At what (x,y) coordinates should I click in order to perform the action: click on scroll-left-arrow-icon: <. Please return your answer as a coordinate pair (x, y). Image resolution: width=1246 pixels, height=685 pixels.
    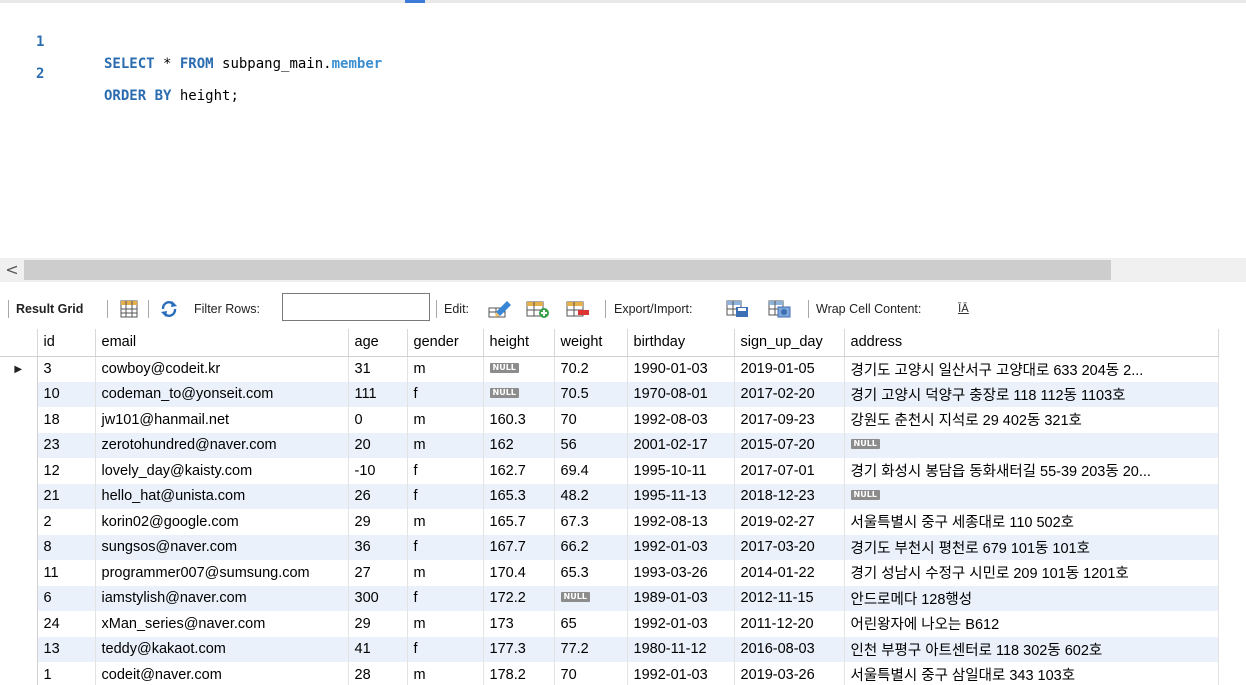
    Looking at the image, I should click on (12, 270).